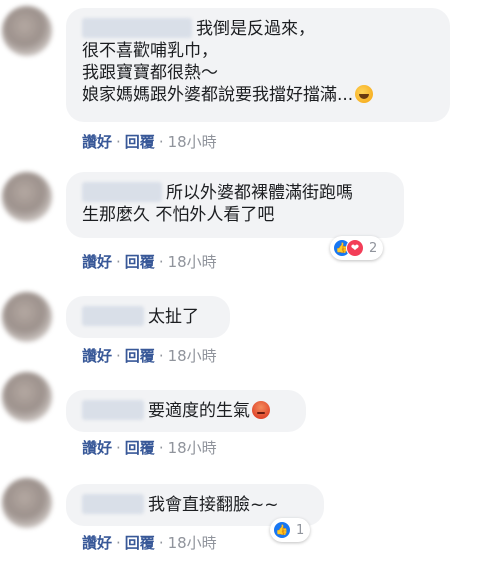 Image resolution: width=480 pixels, height=571 pixels. What do you see at coordinates (364, 94) in the screenshot?
I see `laughing-emoji-icon` at bounding box center [364, 94].